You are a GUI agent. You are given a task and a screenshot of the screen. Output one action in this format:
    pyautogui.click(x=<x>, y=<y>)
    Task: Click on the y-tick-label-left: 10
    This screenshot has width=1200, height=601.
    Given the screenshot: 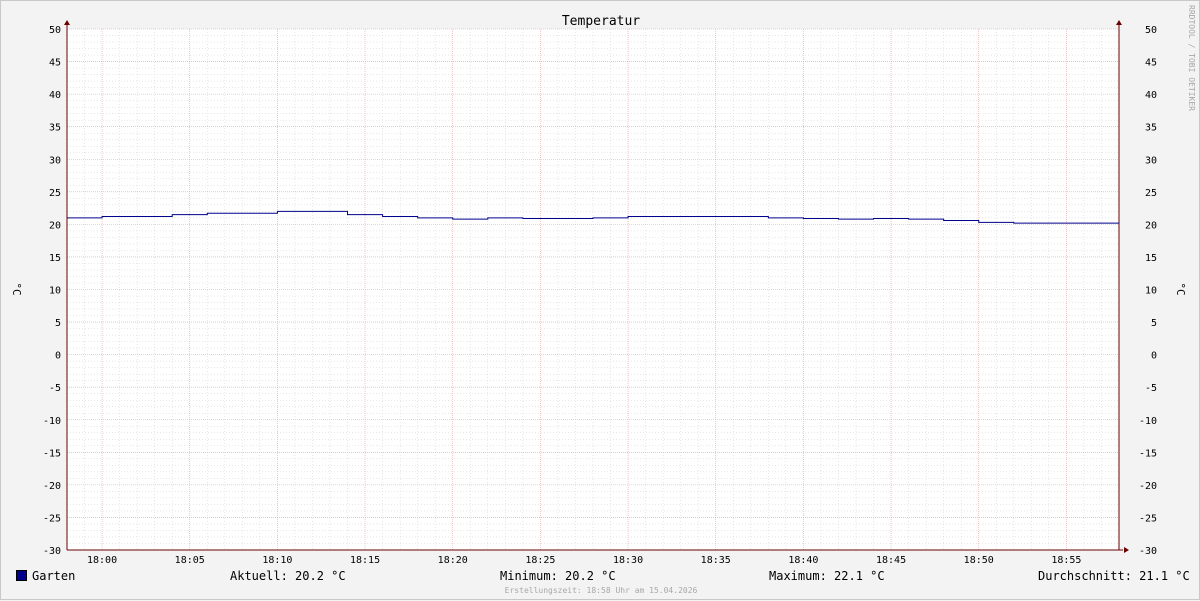 What is the action you would take?
    pyautogui.click(x=55, y=291)
    